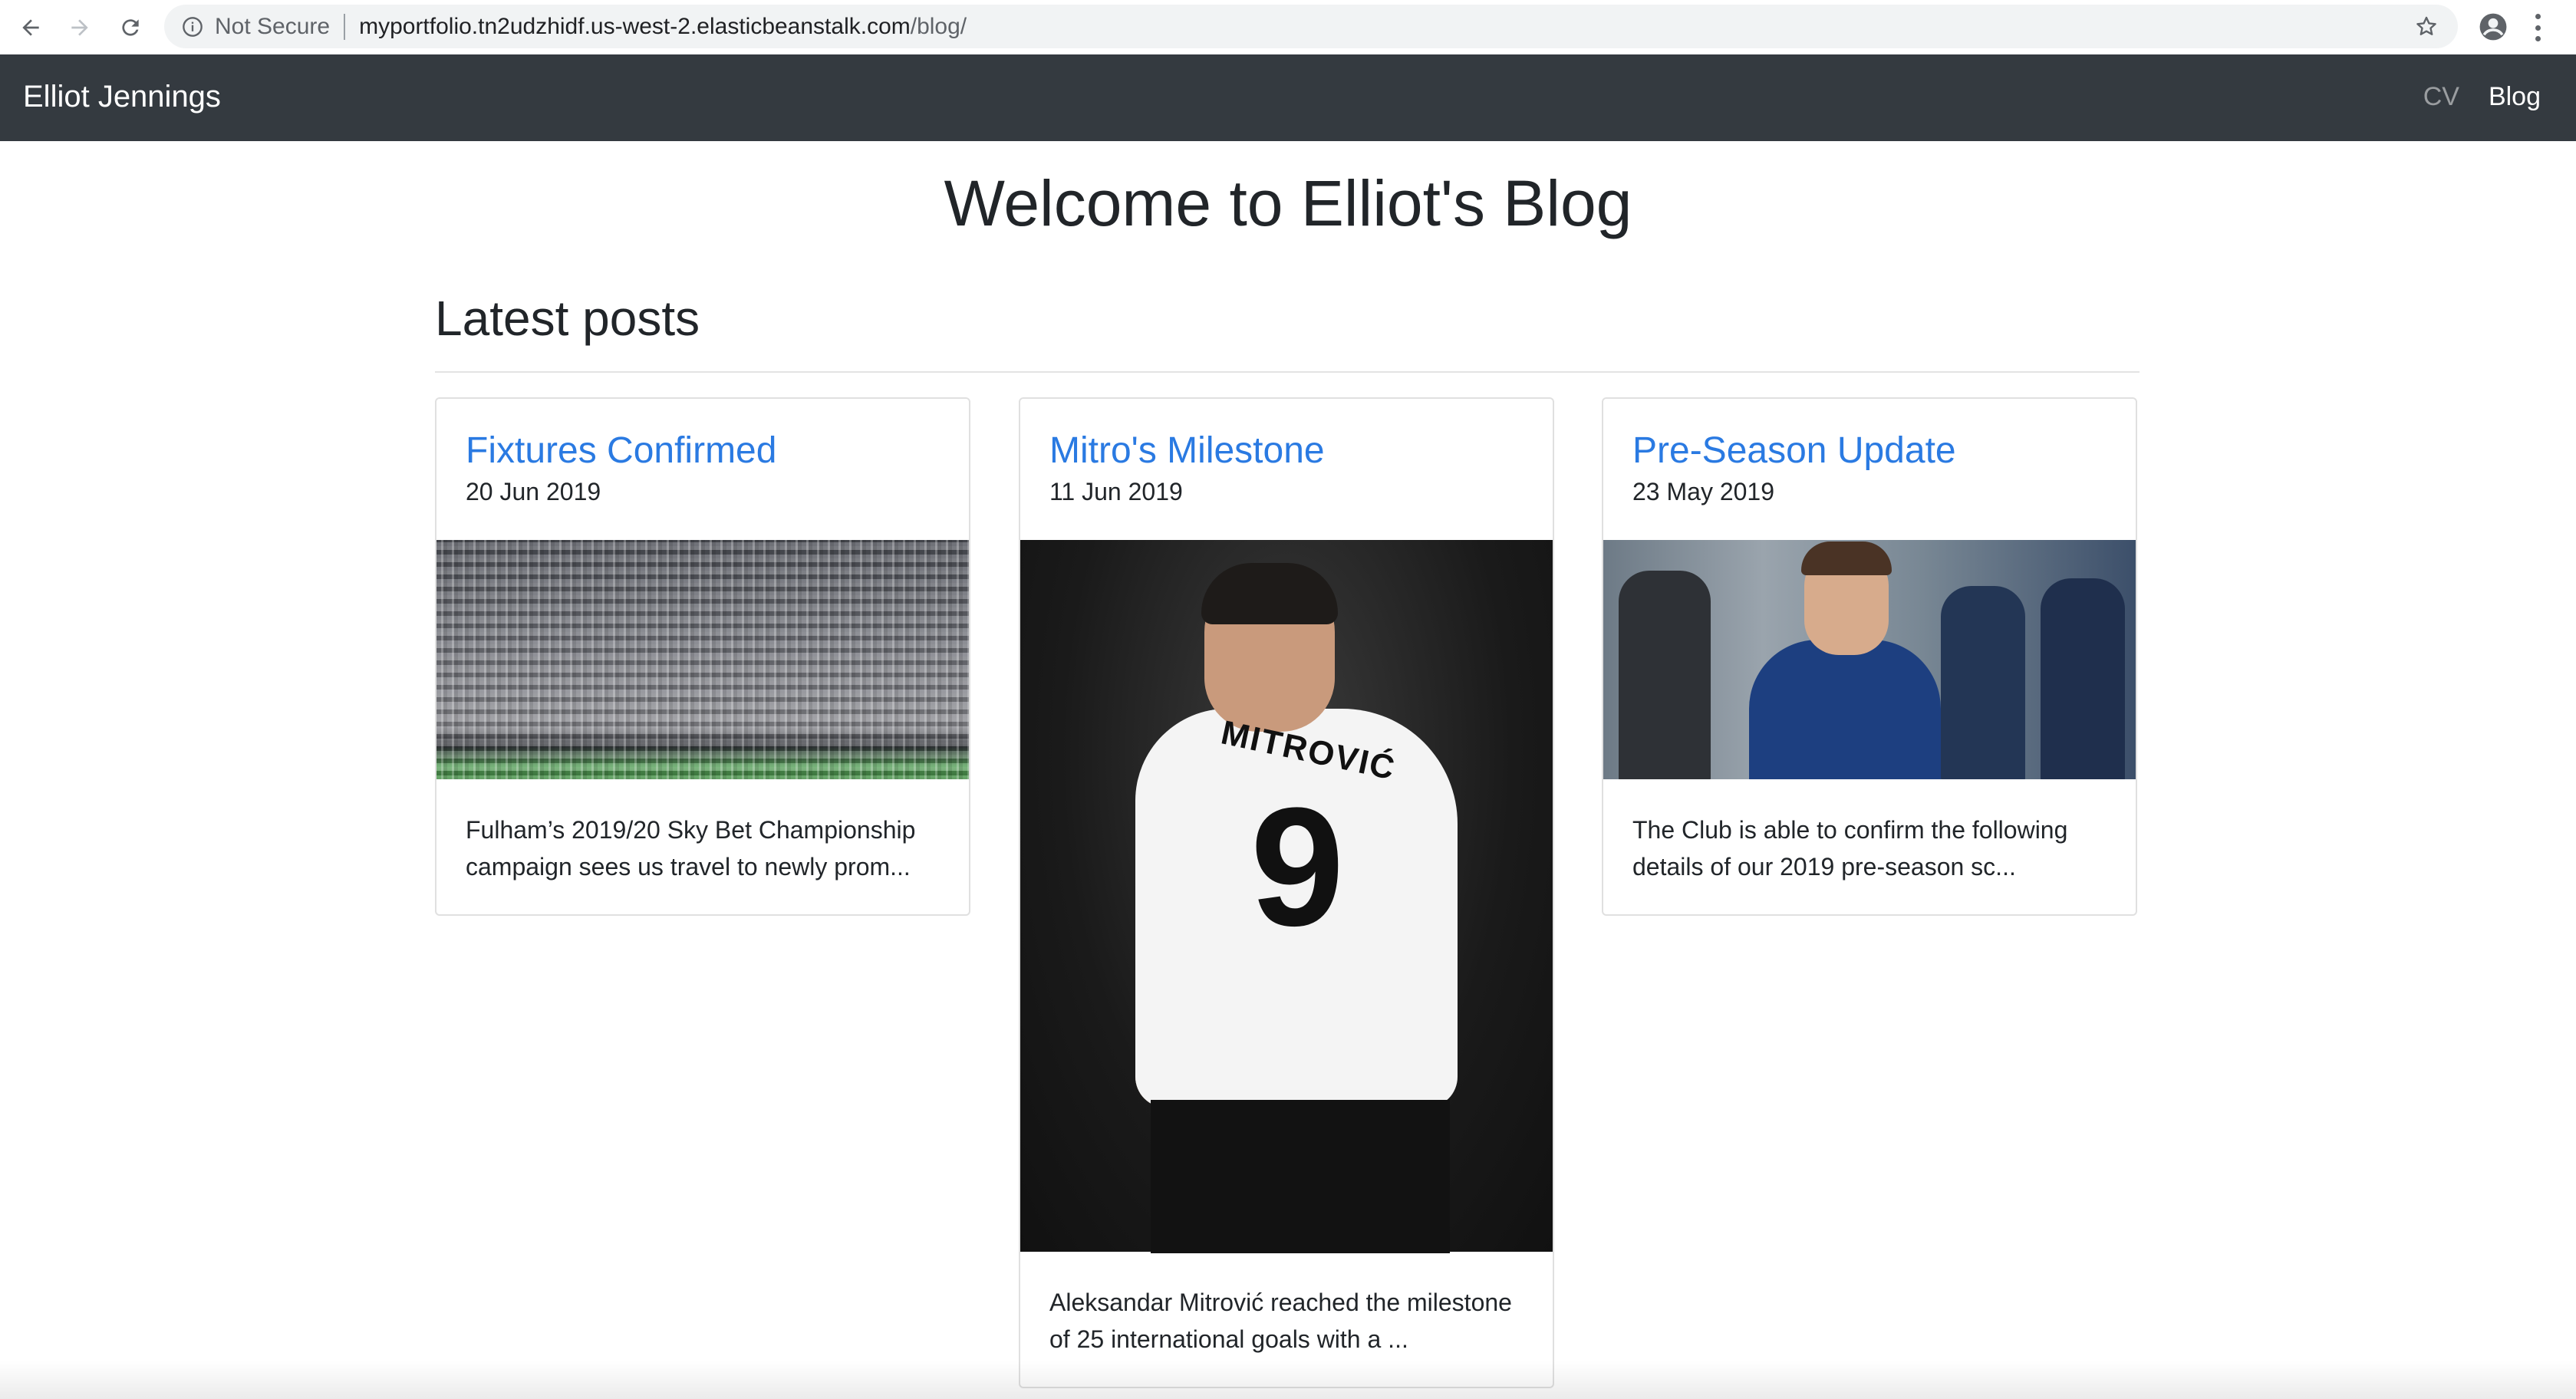 The width and height of the screenshot is (2576, 1399). I want to click on bookmark-star-icon, so click(2426, 26).